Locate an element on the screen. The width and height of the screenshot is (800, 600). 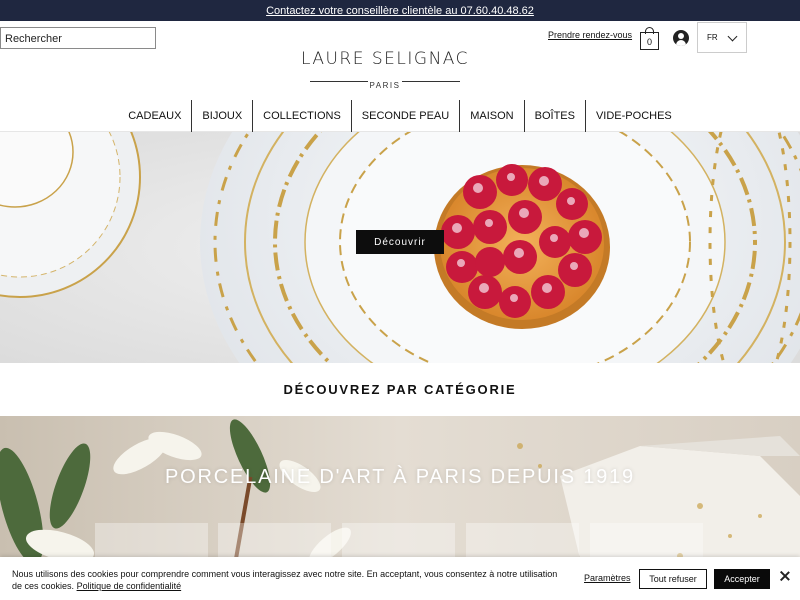
refuse-all-button: Tout refuser is located at coordinates (673, 579).